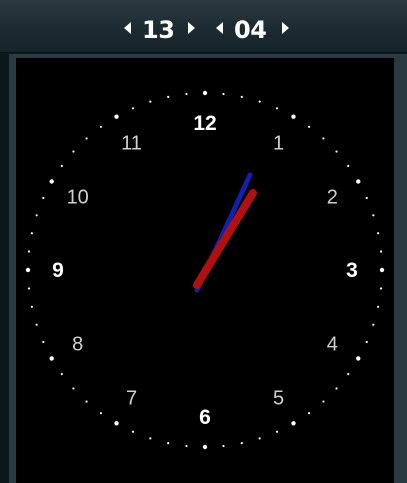 This screenshot has height=483, width=407. I want to click on clock-number-11: 11, so click(131, 144).